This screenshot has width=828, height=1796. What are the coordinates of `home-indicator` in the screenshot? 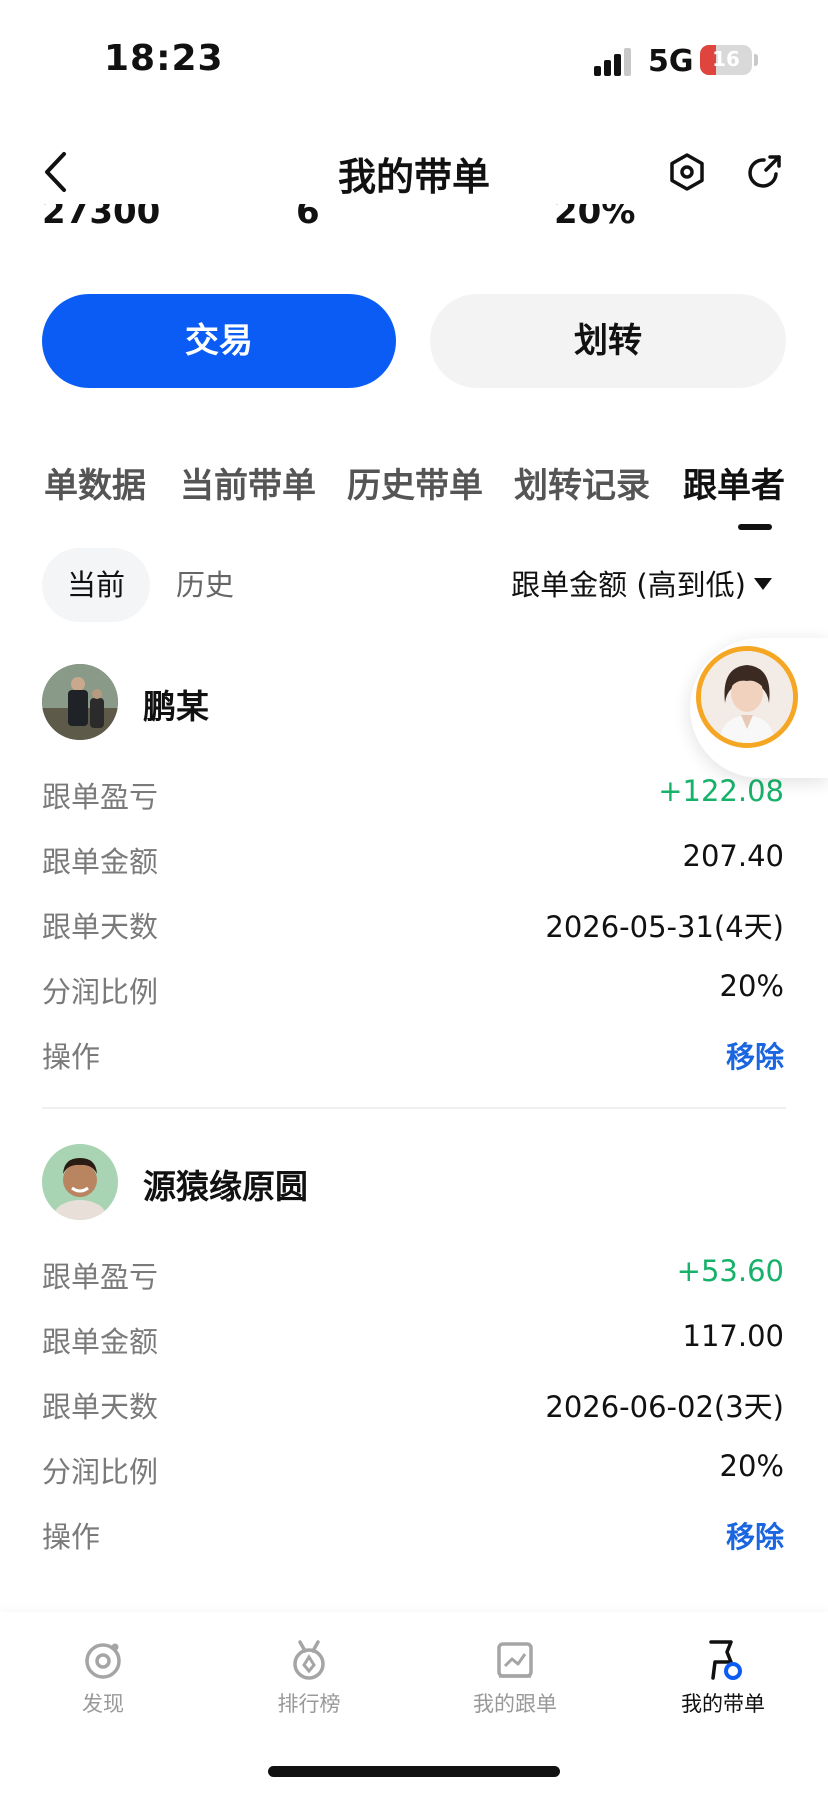 It's located at (414, 1771).